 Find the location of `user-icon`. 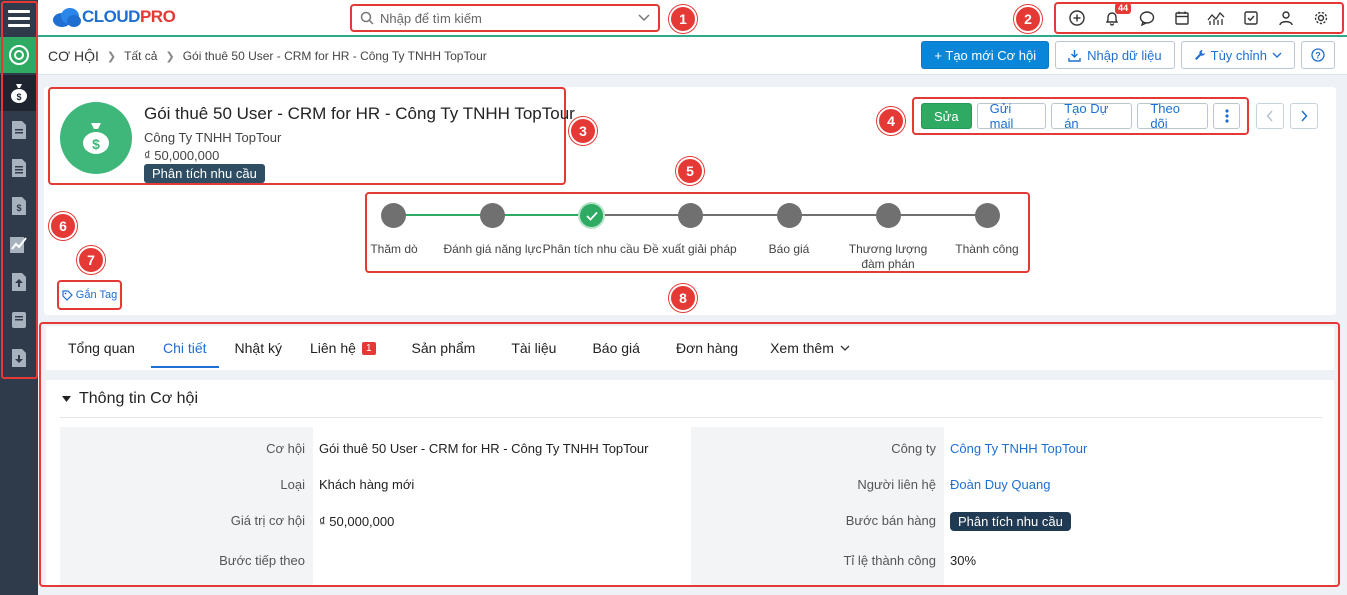

user-icon is located at coordinates (1286, 18).